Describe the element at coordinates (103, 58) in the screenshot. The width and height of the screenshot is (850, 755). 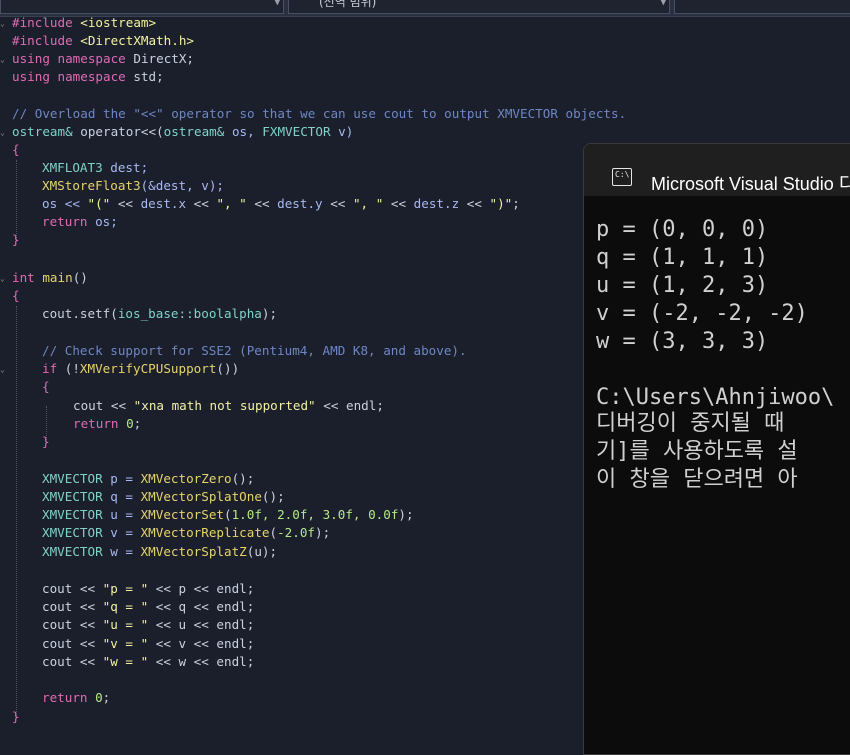
I see `code-line: using namespace DirectX;` at that location.